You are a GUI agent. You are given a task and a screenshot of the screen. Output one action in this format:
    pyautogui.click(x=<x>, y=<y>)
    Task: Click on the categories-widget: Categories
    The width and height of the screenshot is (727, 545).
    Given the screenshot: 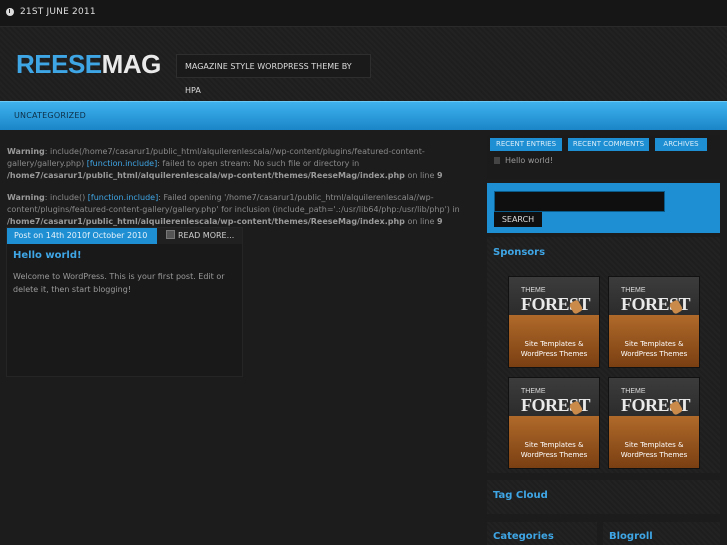 What is the action you would take?
    pyautogui.click(x=542, y=533)
    